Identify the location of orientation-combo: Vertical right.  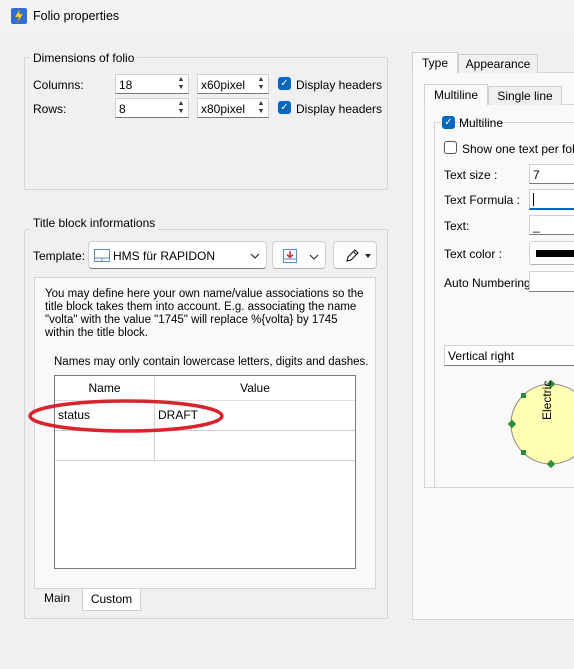
(509, 355).